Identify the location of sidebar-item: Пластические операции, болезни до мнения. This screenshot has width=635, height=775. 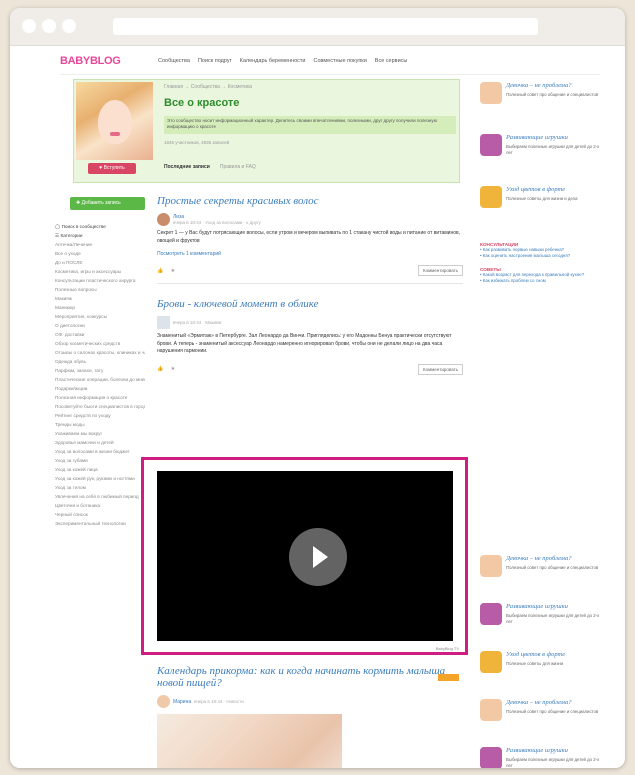
(100, 379).